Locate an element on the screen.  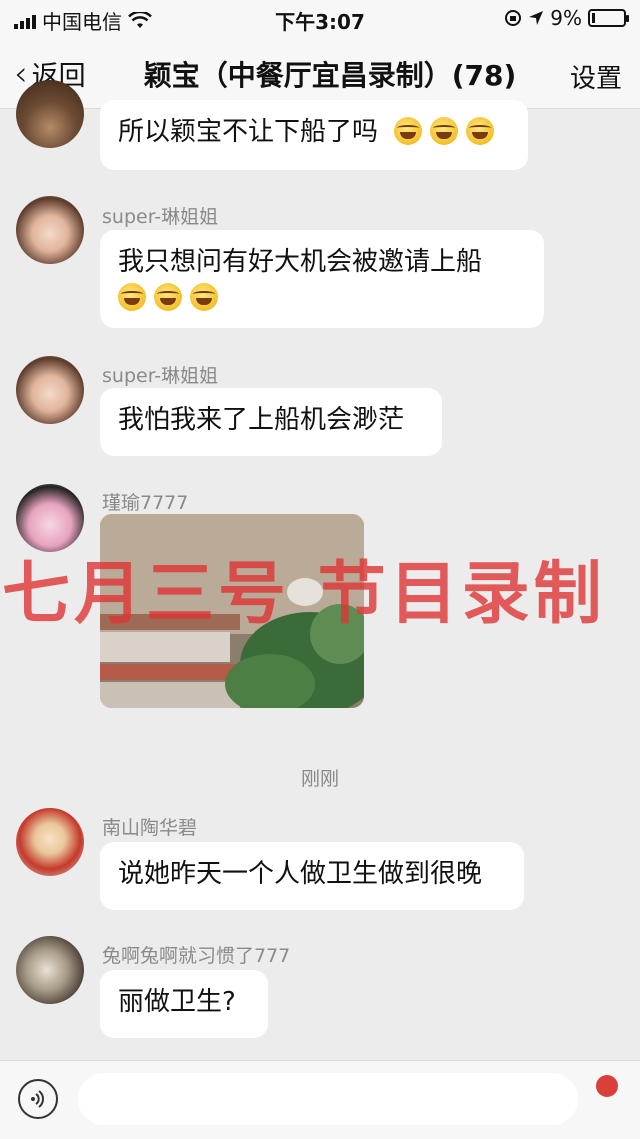
voice-button is located at coordinates (38, 1099).